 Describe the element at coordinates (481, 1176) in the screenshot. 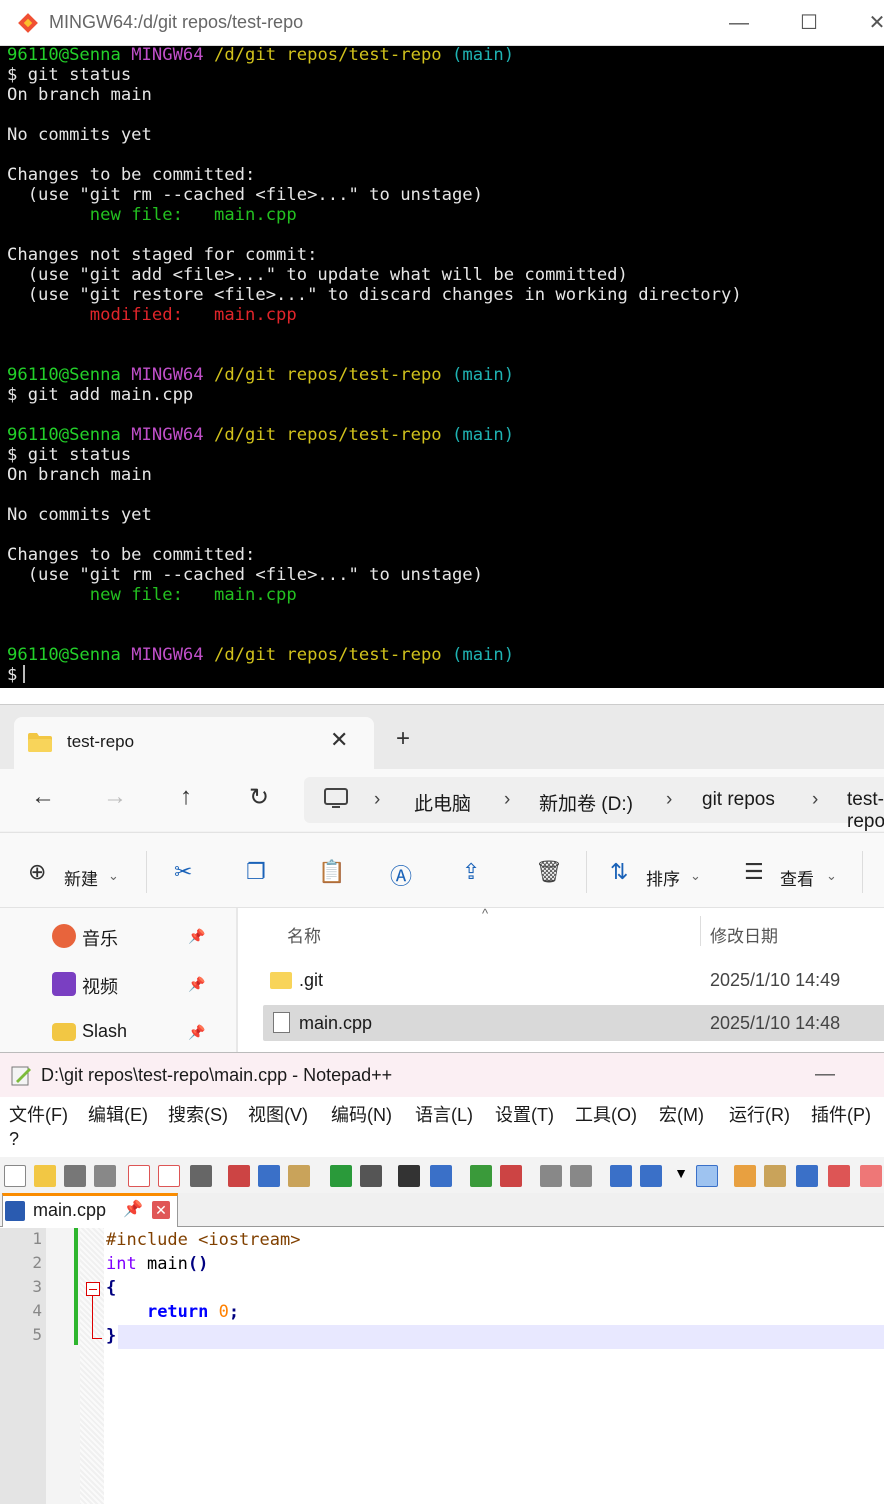

I see `zoom-in-icon` at that location.